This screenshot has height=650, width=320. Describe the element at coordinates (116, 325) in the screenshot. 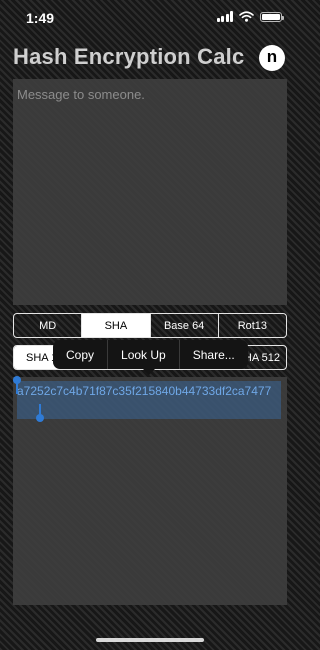

I see `tab-sha: SHA` at that location.